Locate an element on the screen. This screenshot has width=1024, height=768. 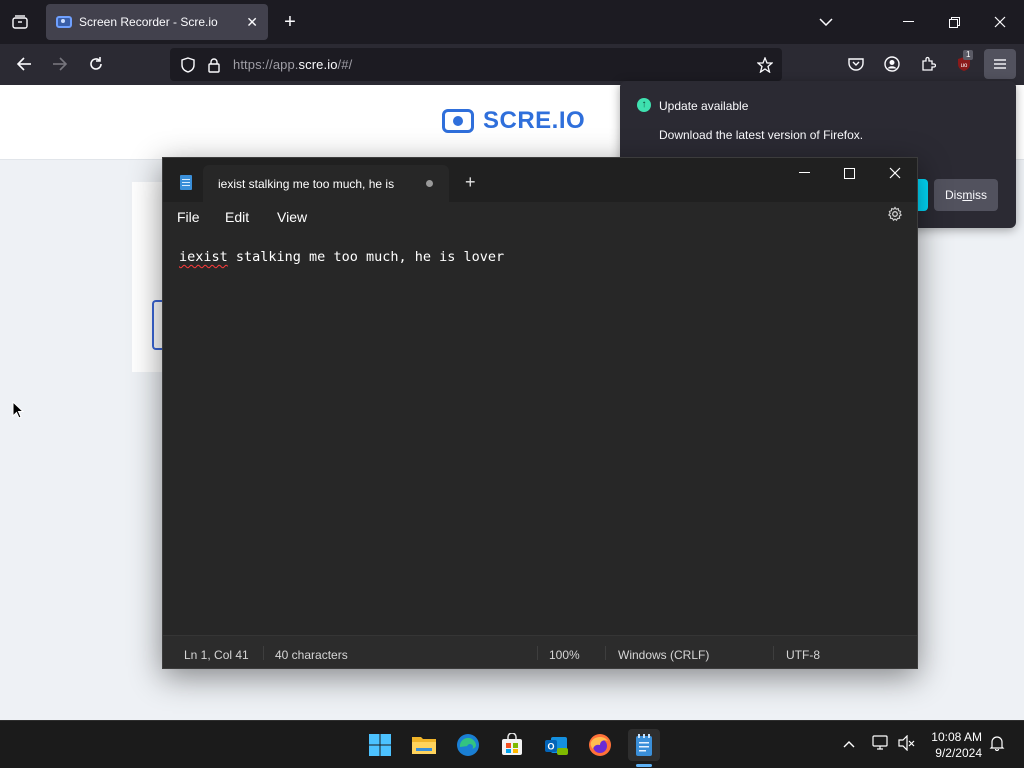
dismiss-label-accesskey: m is located at coordinates (967, 195).